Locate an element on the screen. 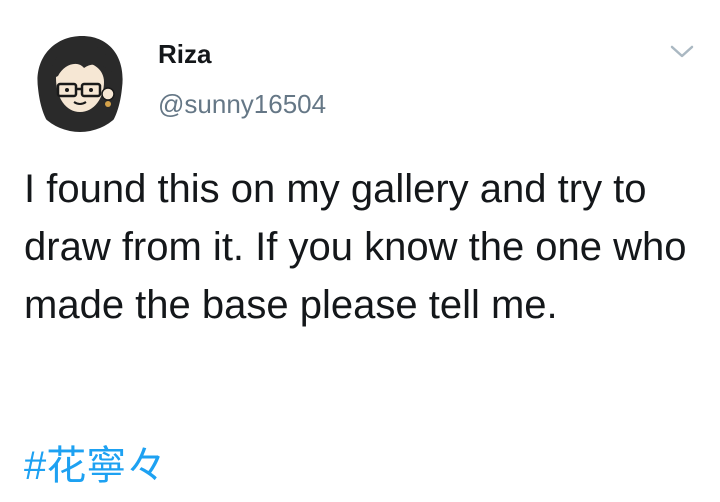 Image resolution: width=720 pixels, height=502 pixels. avatar-illustration is located at coordinates (80, 80).